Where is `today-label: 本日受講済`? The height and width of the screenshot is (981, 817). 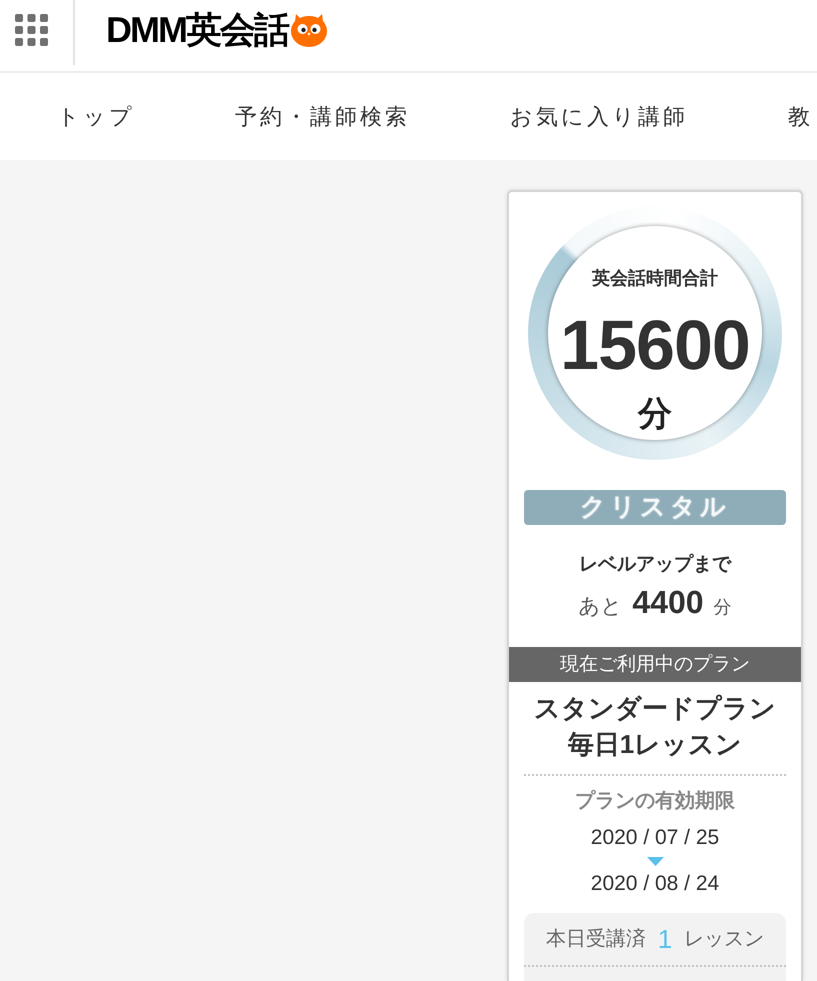
today-label: 本日受講済 is located at coordinates (596, 939).